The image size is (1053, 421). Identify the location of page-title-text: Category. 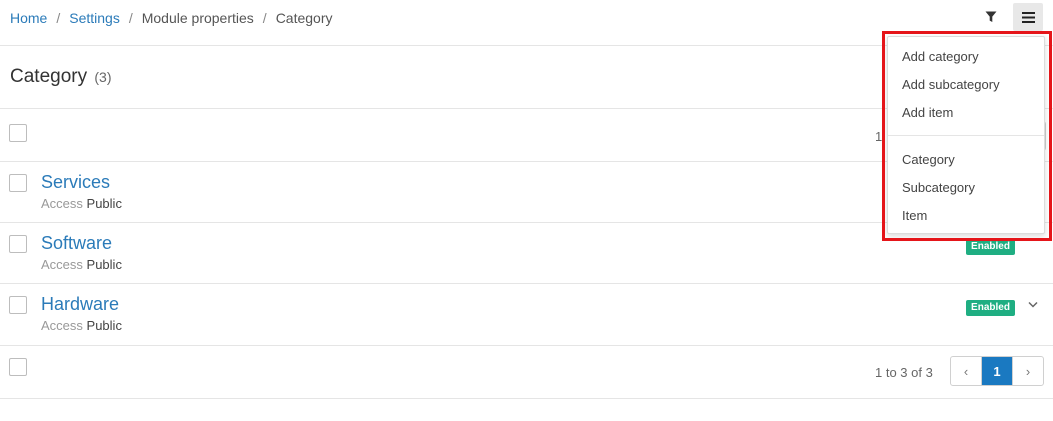
(49, 76).